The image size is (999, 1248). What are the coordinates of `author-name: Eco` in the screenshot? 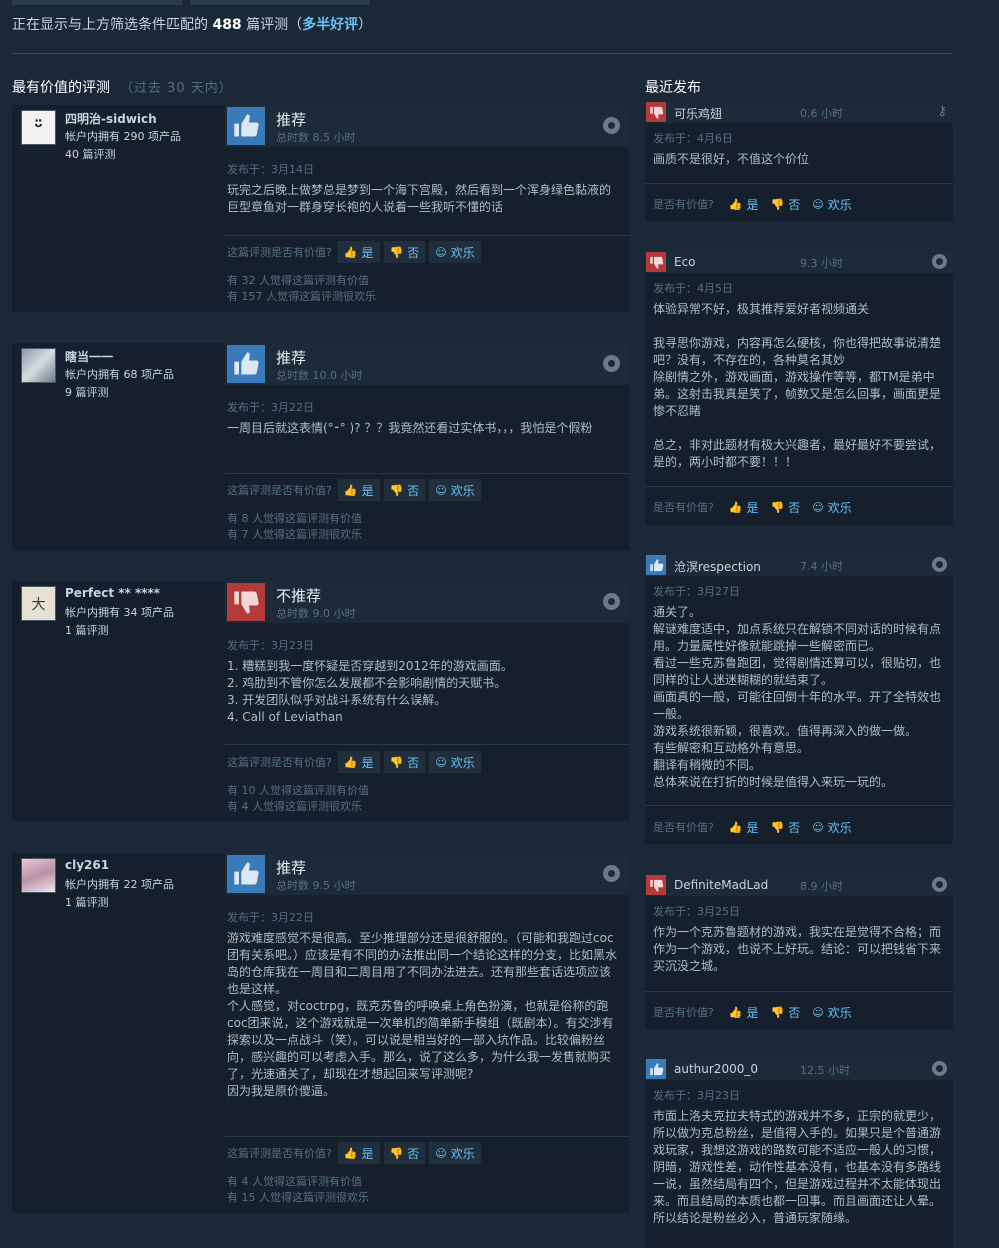 It's located at (685, 262).